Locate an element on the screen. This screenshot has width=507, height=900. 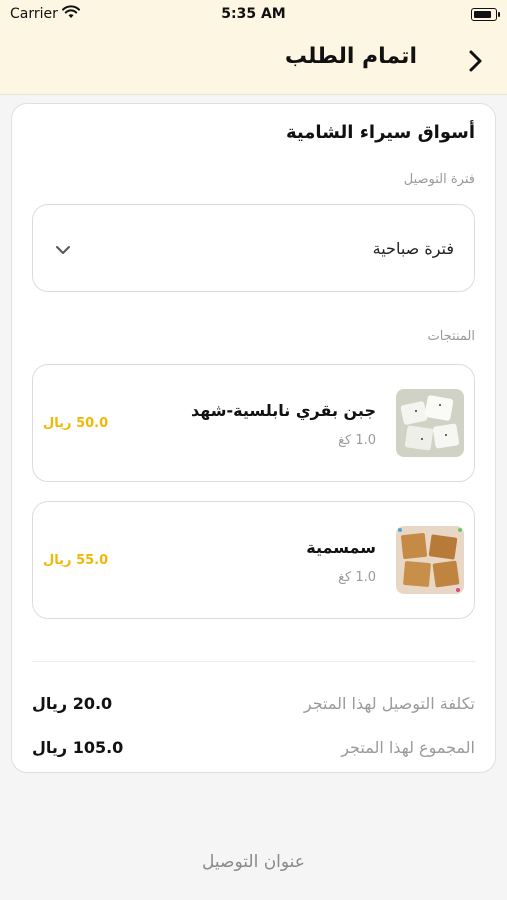
product-price: 55.0 ريال is located at coordinates (76, 560).